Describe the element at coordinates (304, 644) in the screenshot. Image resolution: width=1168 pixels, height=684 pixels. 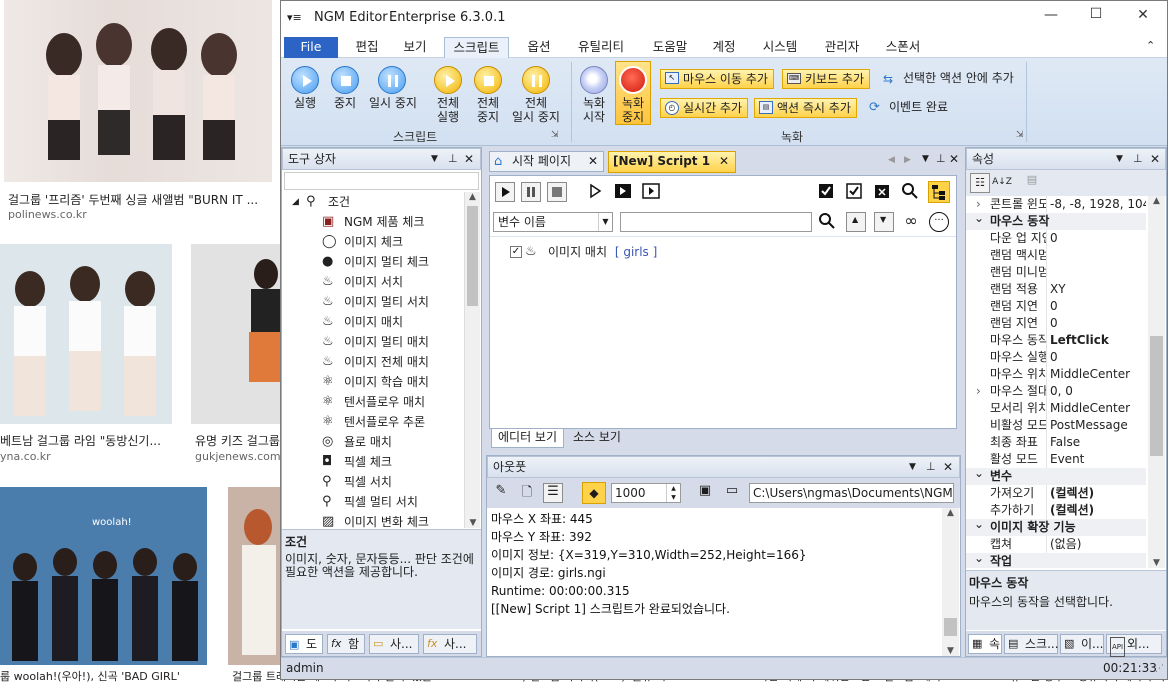
I see `tab-toolbox: ▣ 도` at that location.